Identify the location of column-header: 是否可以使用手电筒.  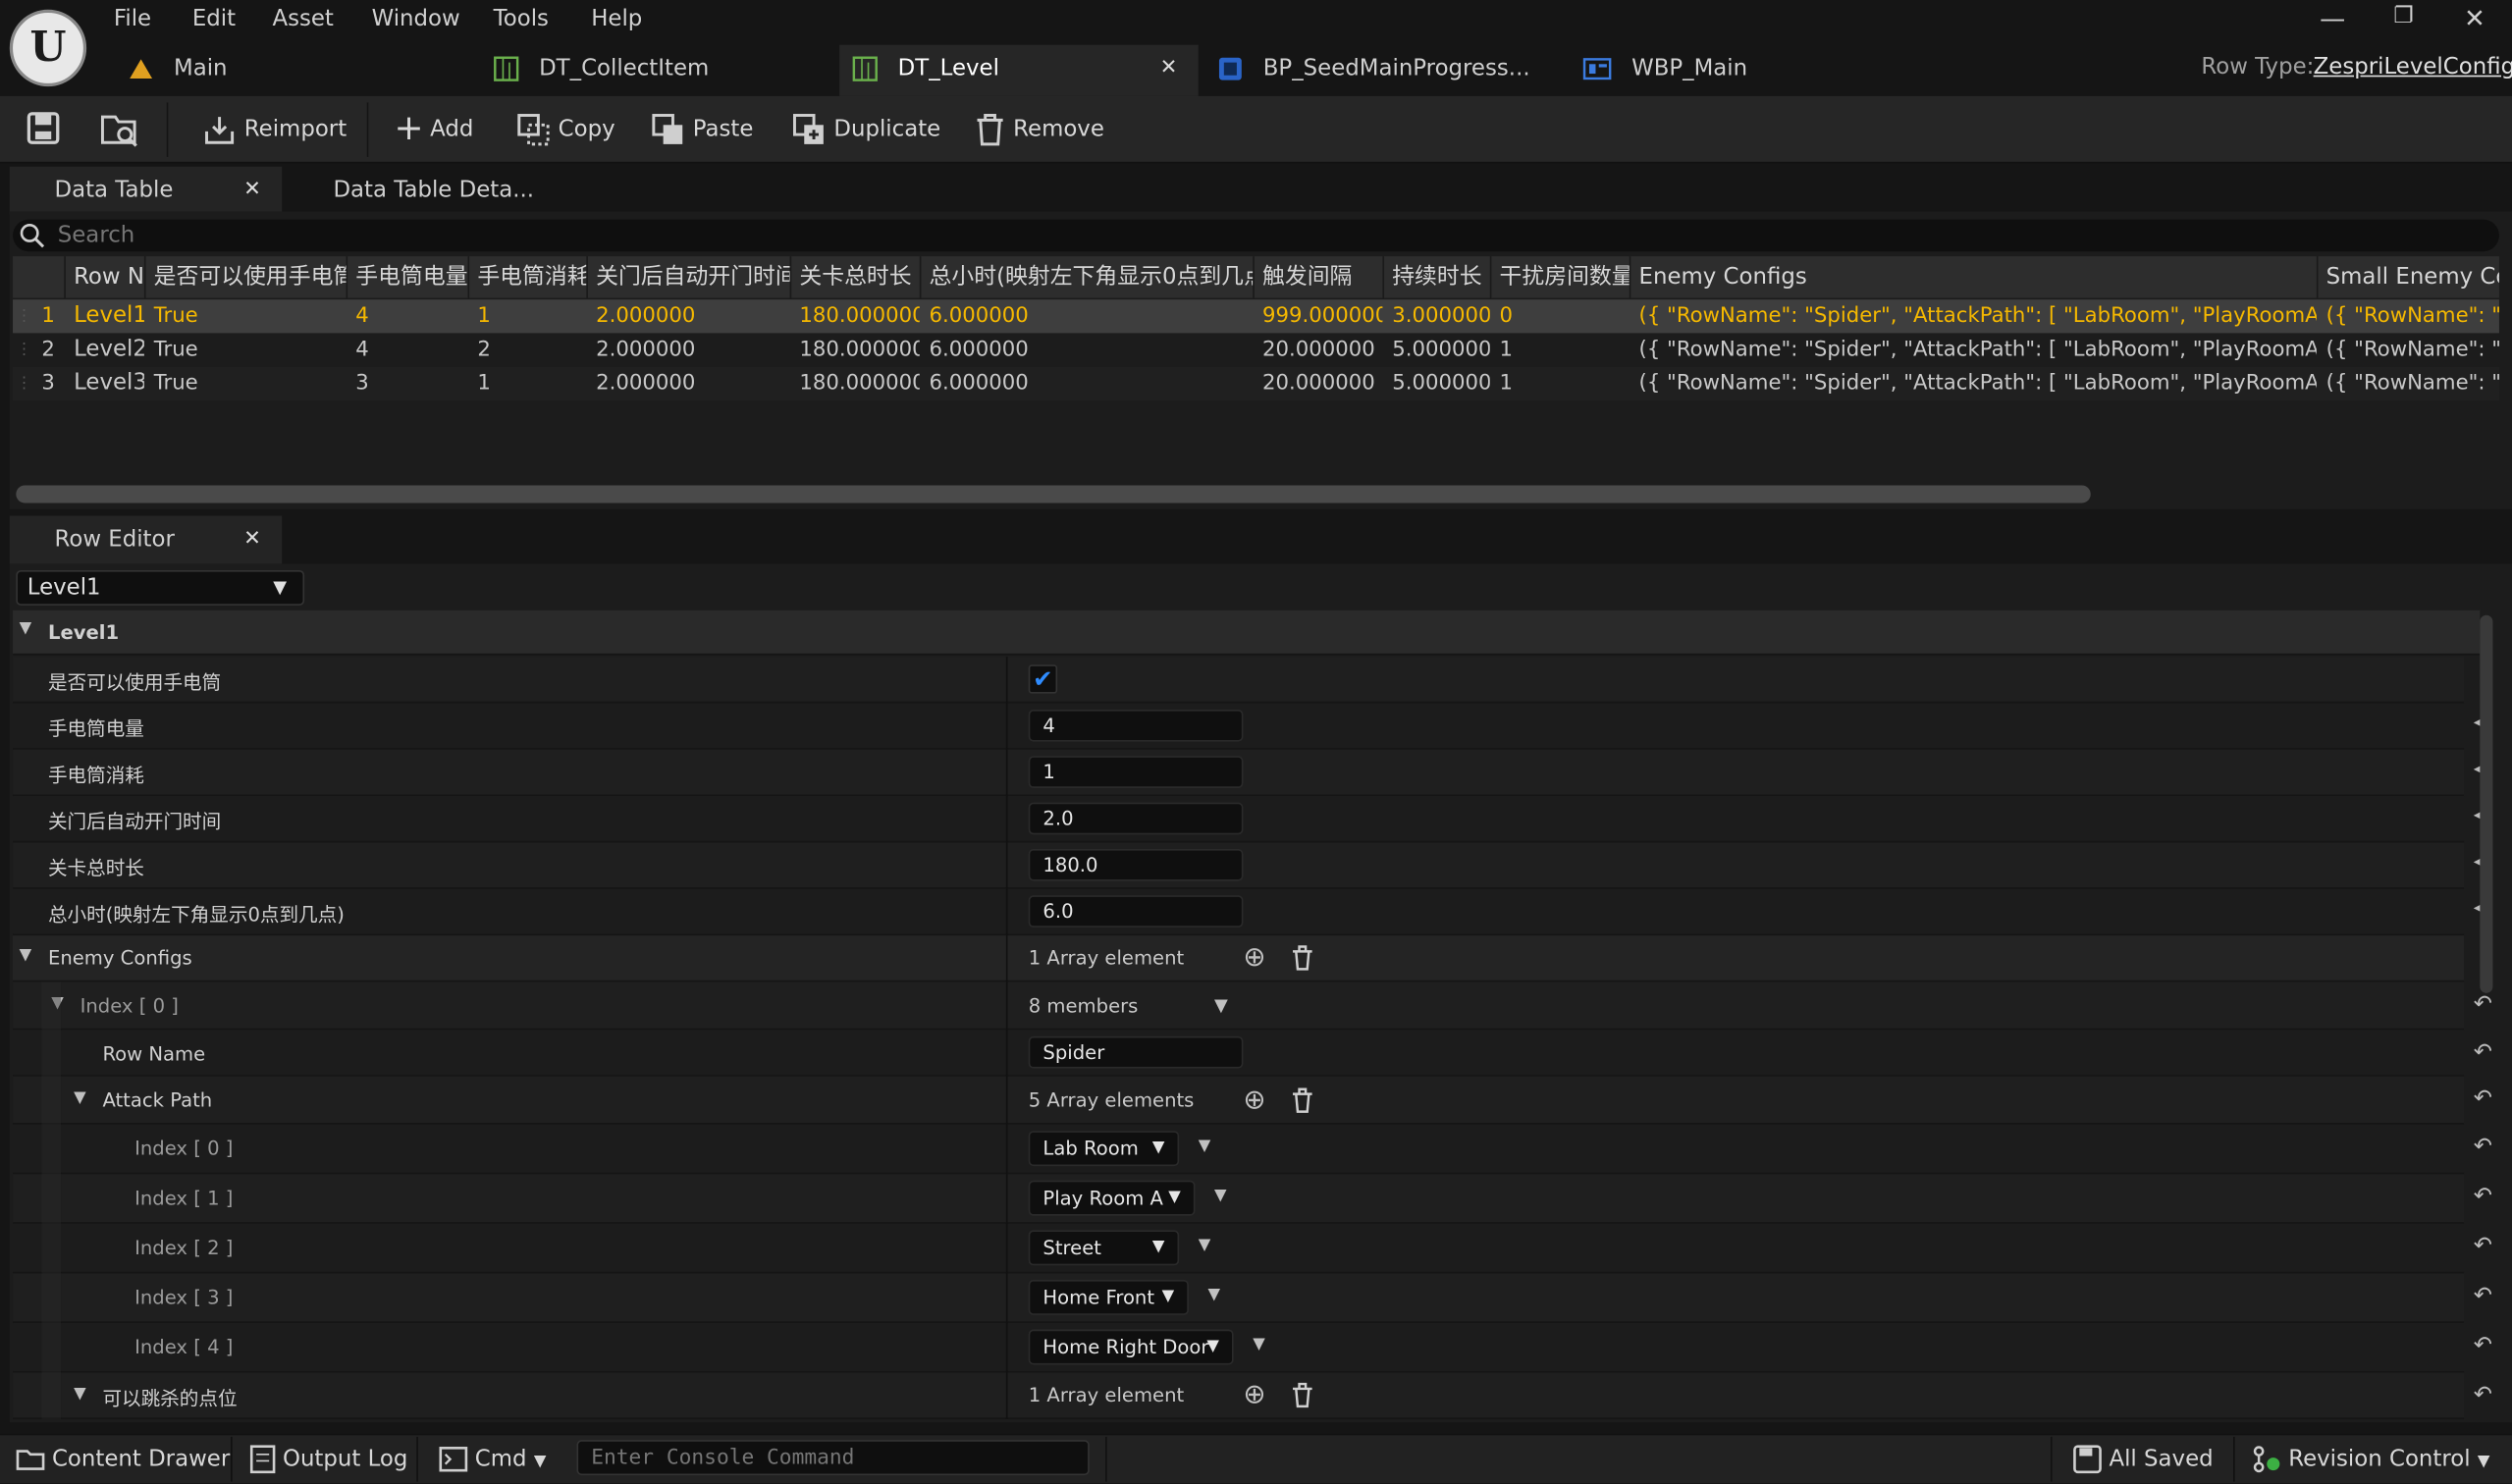
(245, 277).